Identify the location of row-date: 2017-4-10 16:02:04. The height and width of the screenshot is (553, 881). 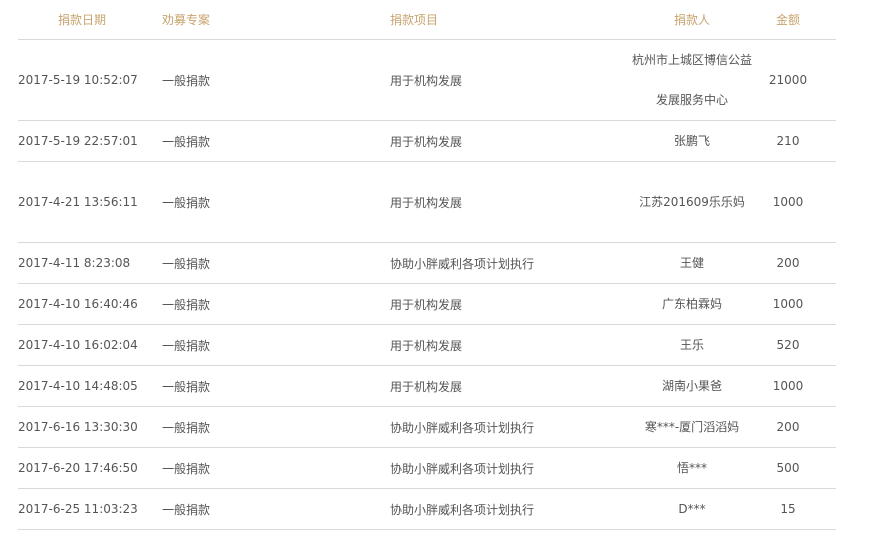
(78, 345).